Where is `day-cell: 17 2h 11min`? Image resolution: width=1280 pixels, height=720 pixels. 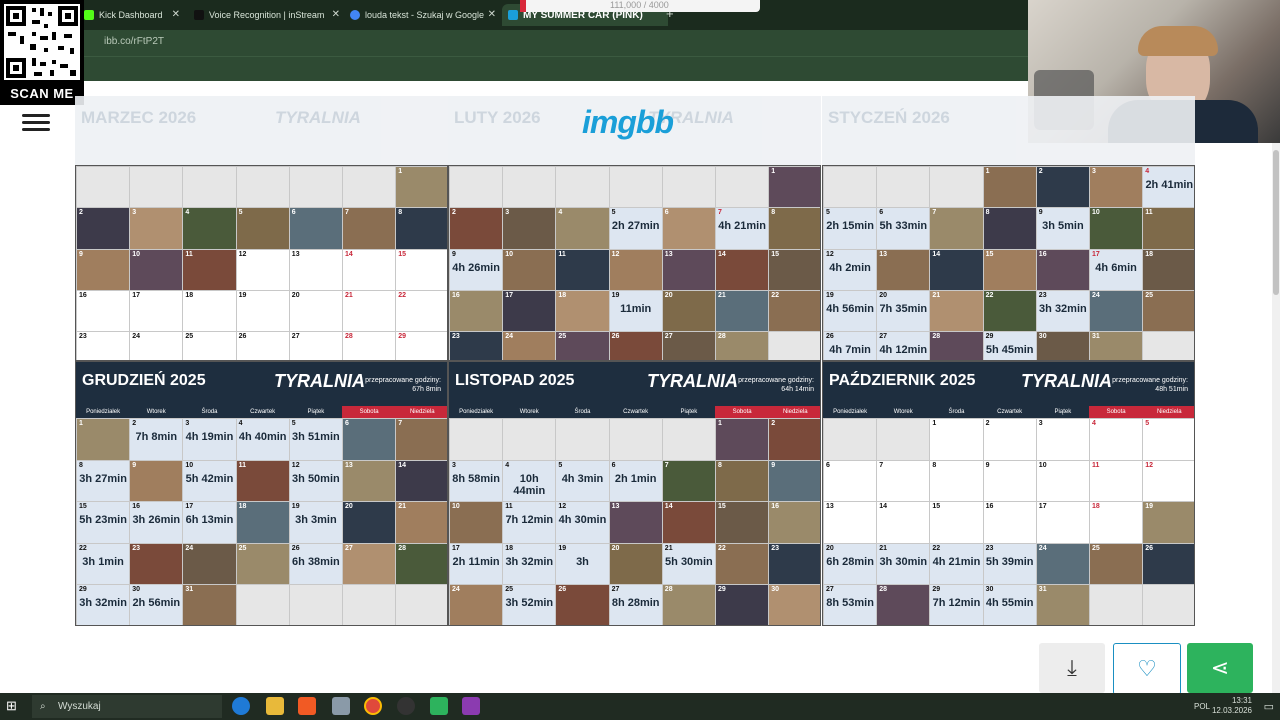 day-cell: 17 2h 11min is located at coordinates (476, 564).